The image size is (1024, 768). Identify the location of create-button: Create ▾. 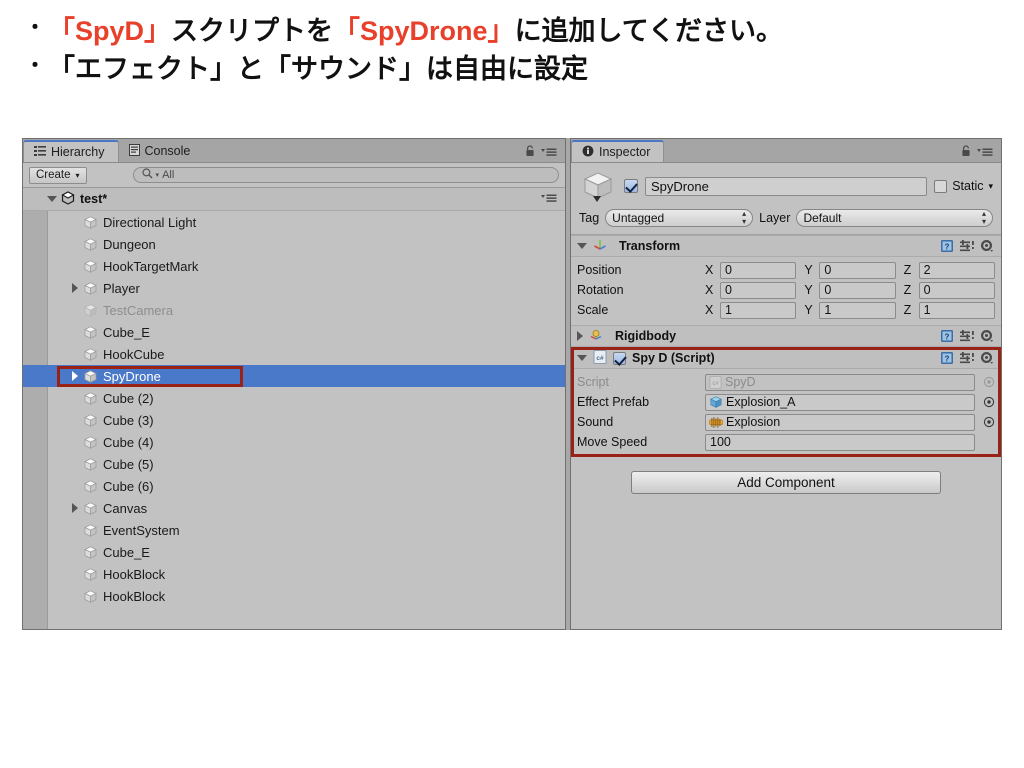
(58, 175).